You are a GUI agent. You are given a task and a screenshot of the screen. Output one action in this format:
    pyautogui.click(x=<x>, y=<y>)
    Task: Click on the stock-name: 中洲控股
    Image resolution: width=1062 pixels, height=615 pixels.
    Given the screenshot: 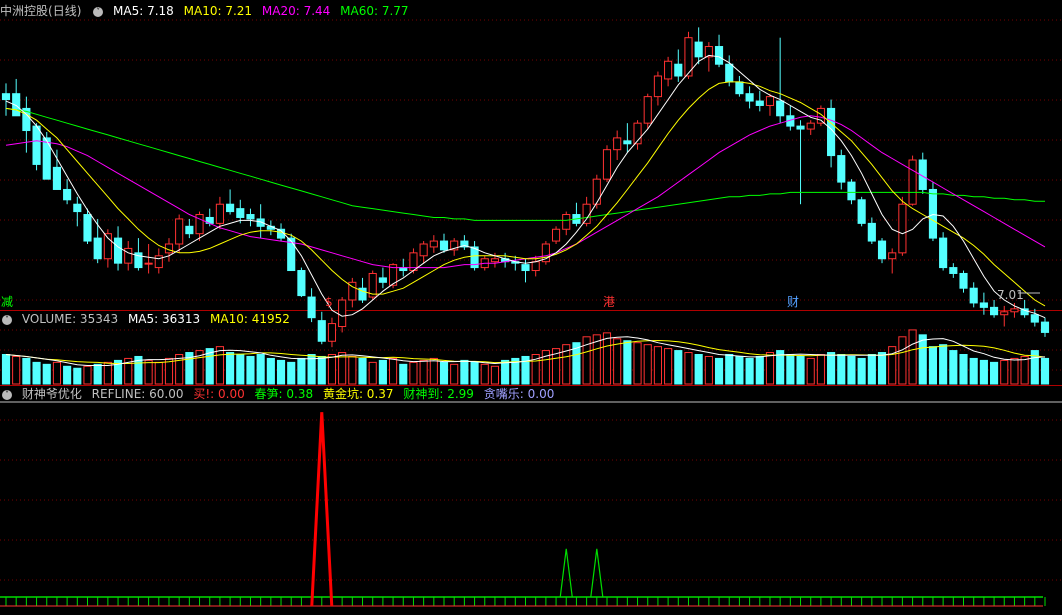 What is the action you would take?
    pyautogui.click(x=24, y=11)
    